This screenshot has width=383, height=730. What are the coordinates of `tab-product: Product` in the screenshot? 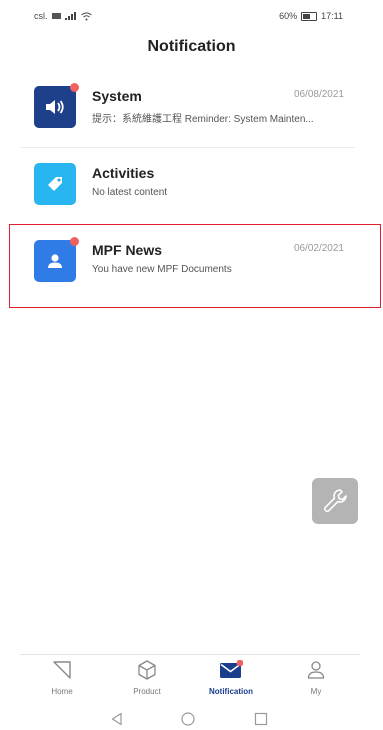 It's located at (147, 679).